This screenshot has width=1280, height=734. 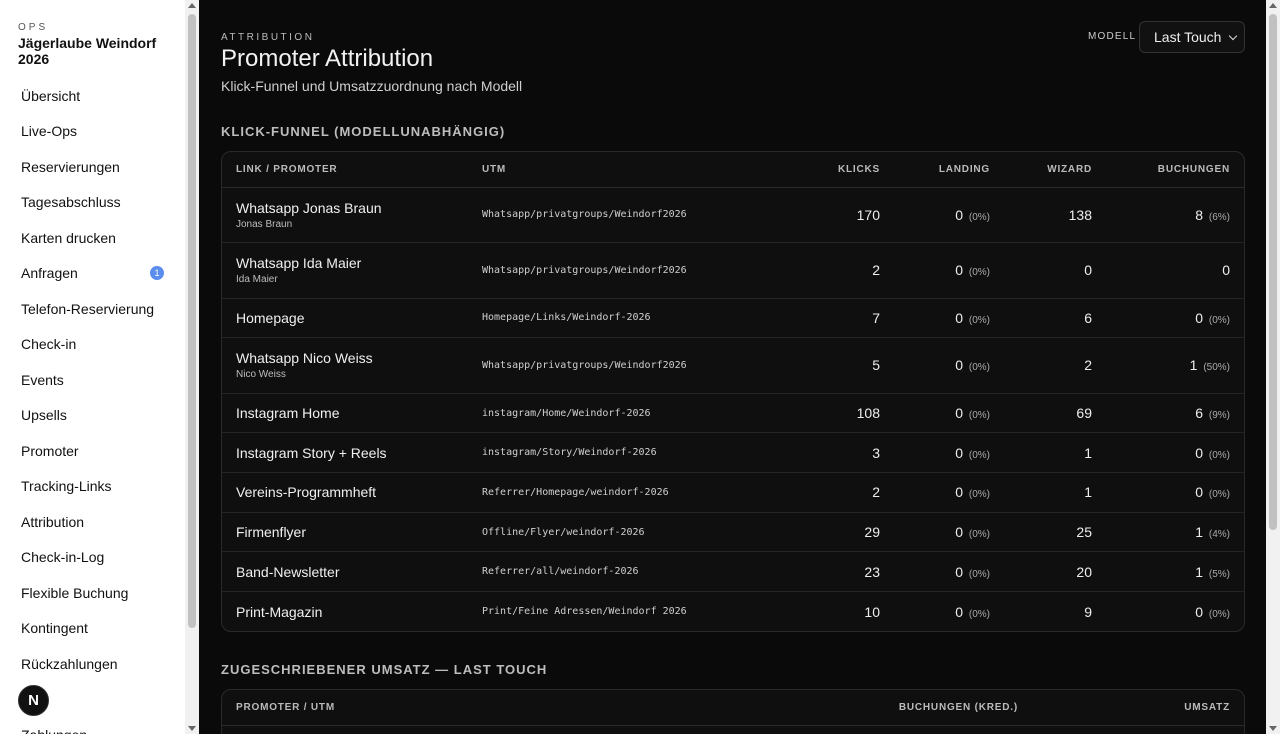 I want to click on user-avatar-button: N, so click(x=33, y=700).